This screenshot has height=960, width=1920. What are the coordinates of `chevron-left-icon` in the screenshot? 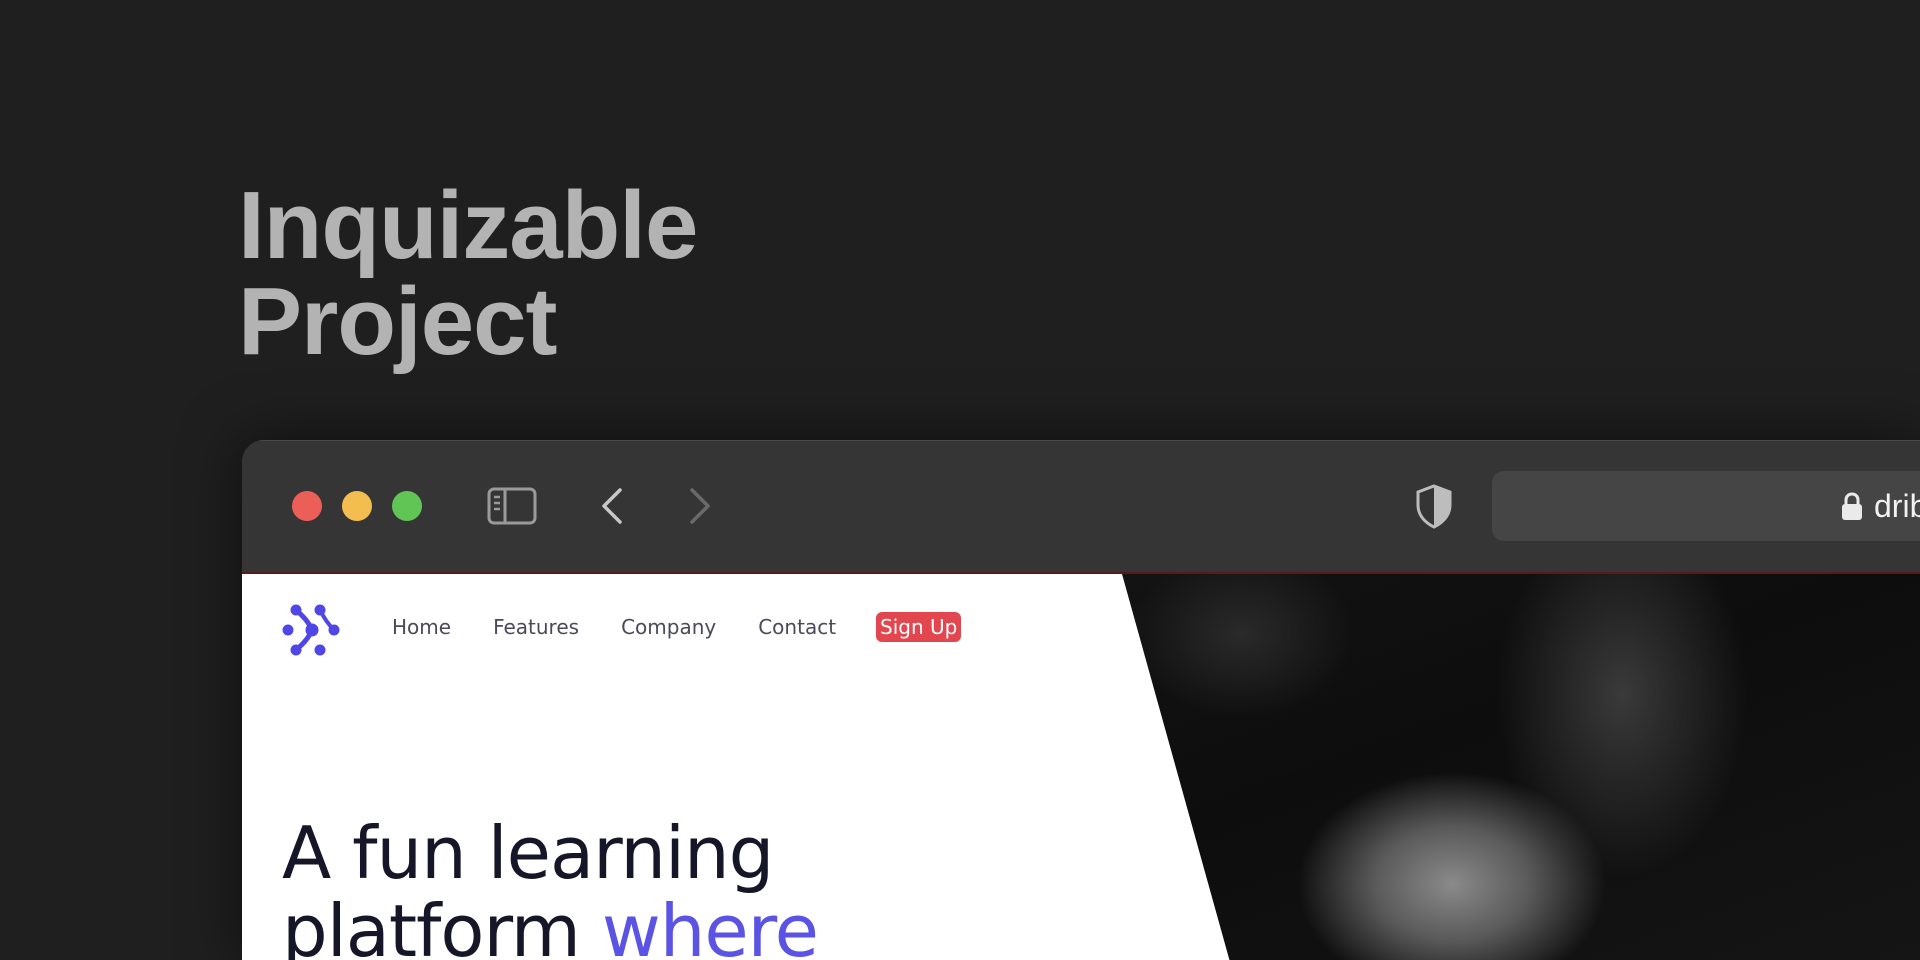 It's located at (612, 506).